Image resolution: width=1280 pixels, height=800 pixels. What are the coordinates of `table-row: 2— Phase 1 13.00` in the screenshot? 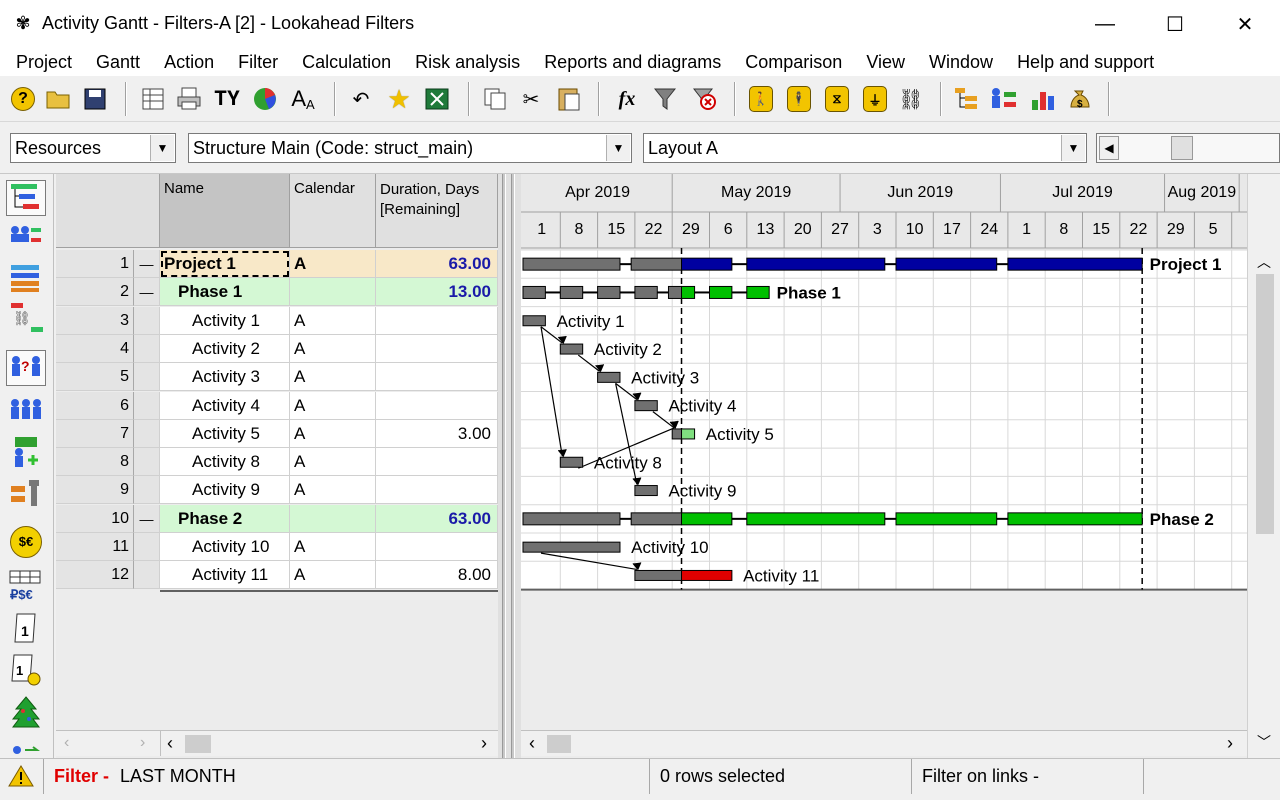 It's located at (277, 292).